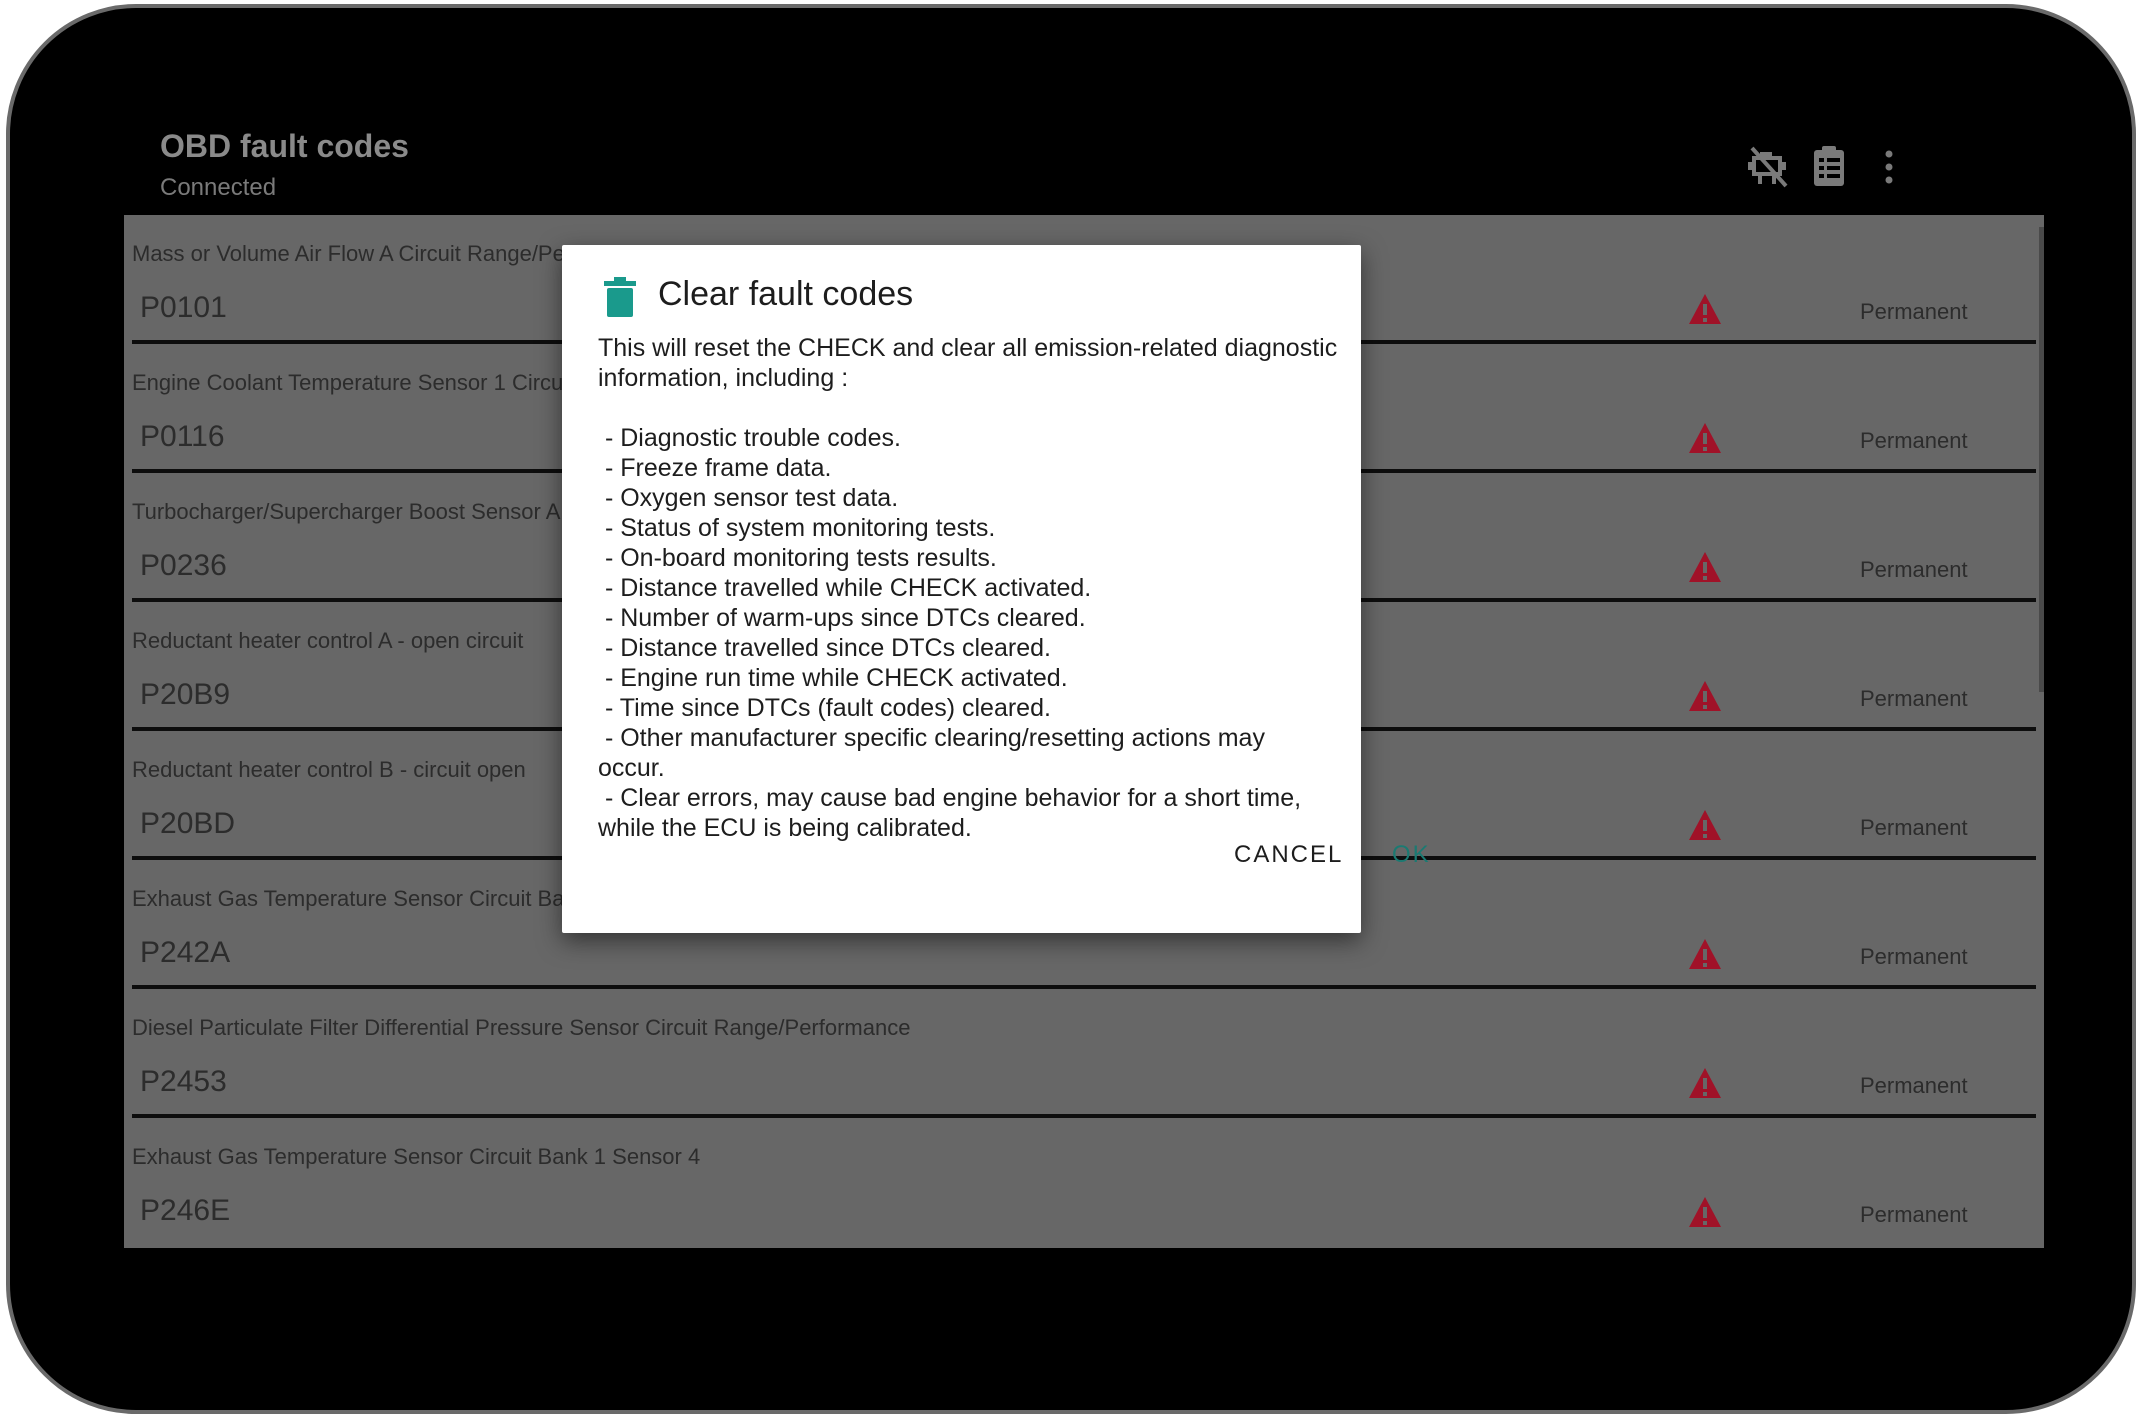  Describe the element at coordinates (284, 146) in the screenshot. I see `page-title: OBD fault codes` at that location.